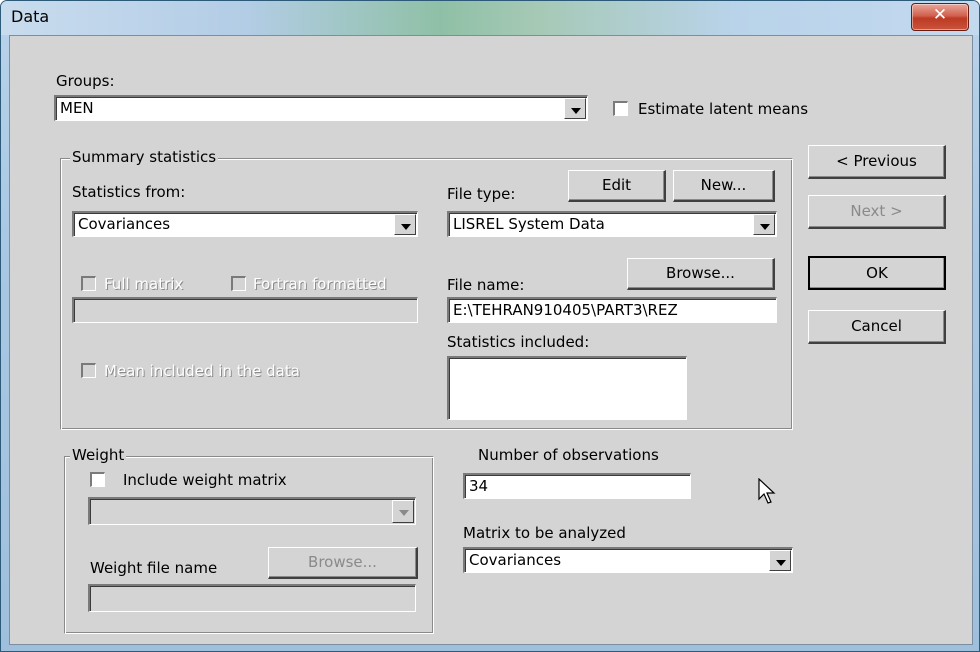 The height and width of the screenshot is (652, 980). I want to click on estimate-latent-means-label: Estimate latent means, so click(723, 109).